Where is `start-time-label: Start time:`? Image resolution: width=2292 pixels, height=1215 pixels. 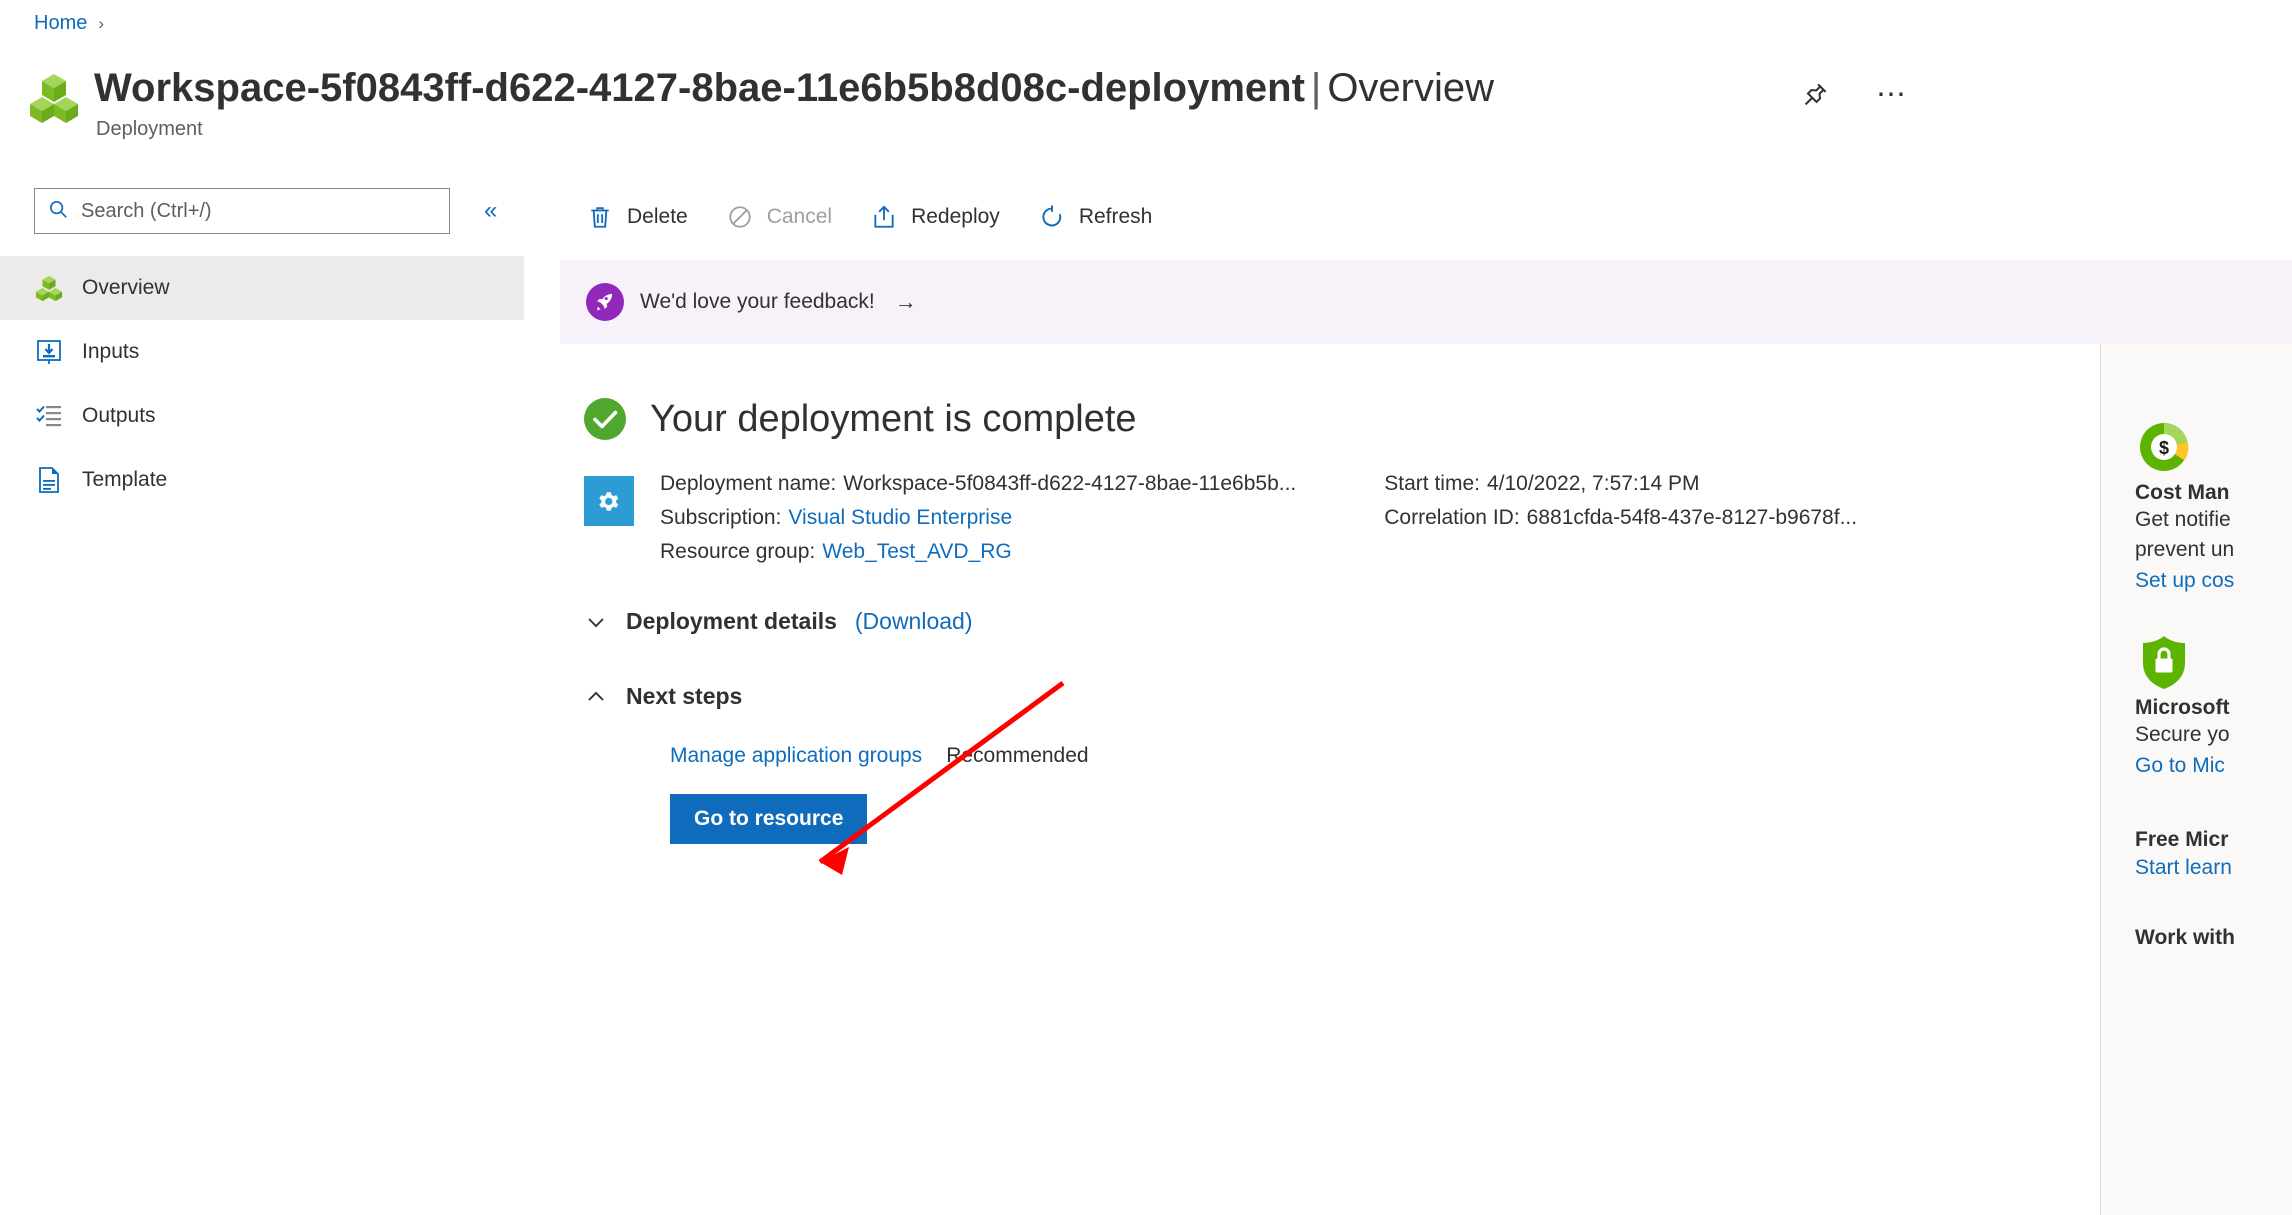 start-time-label: Start time: is located at coordinates (1432, 483).